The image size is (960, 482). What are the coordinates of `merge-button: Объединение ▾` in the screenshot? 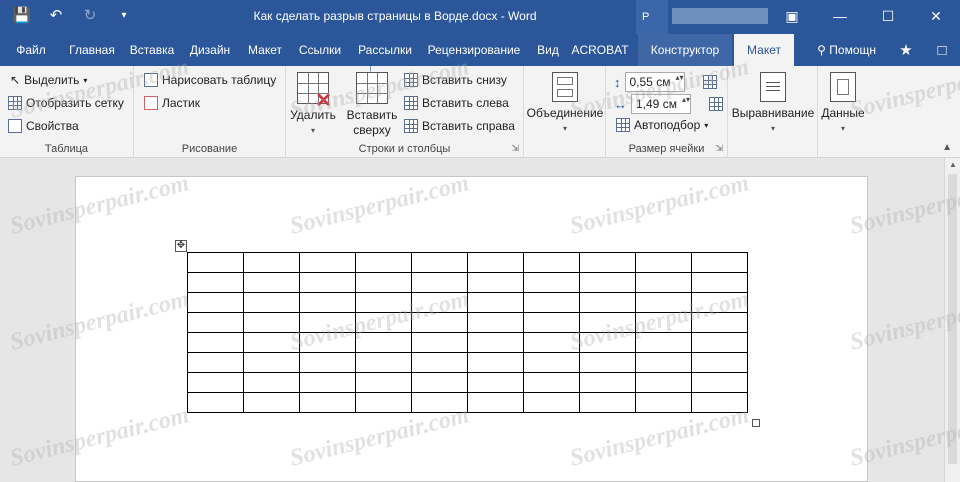 It's located at (565, 104).